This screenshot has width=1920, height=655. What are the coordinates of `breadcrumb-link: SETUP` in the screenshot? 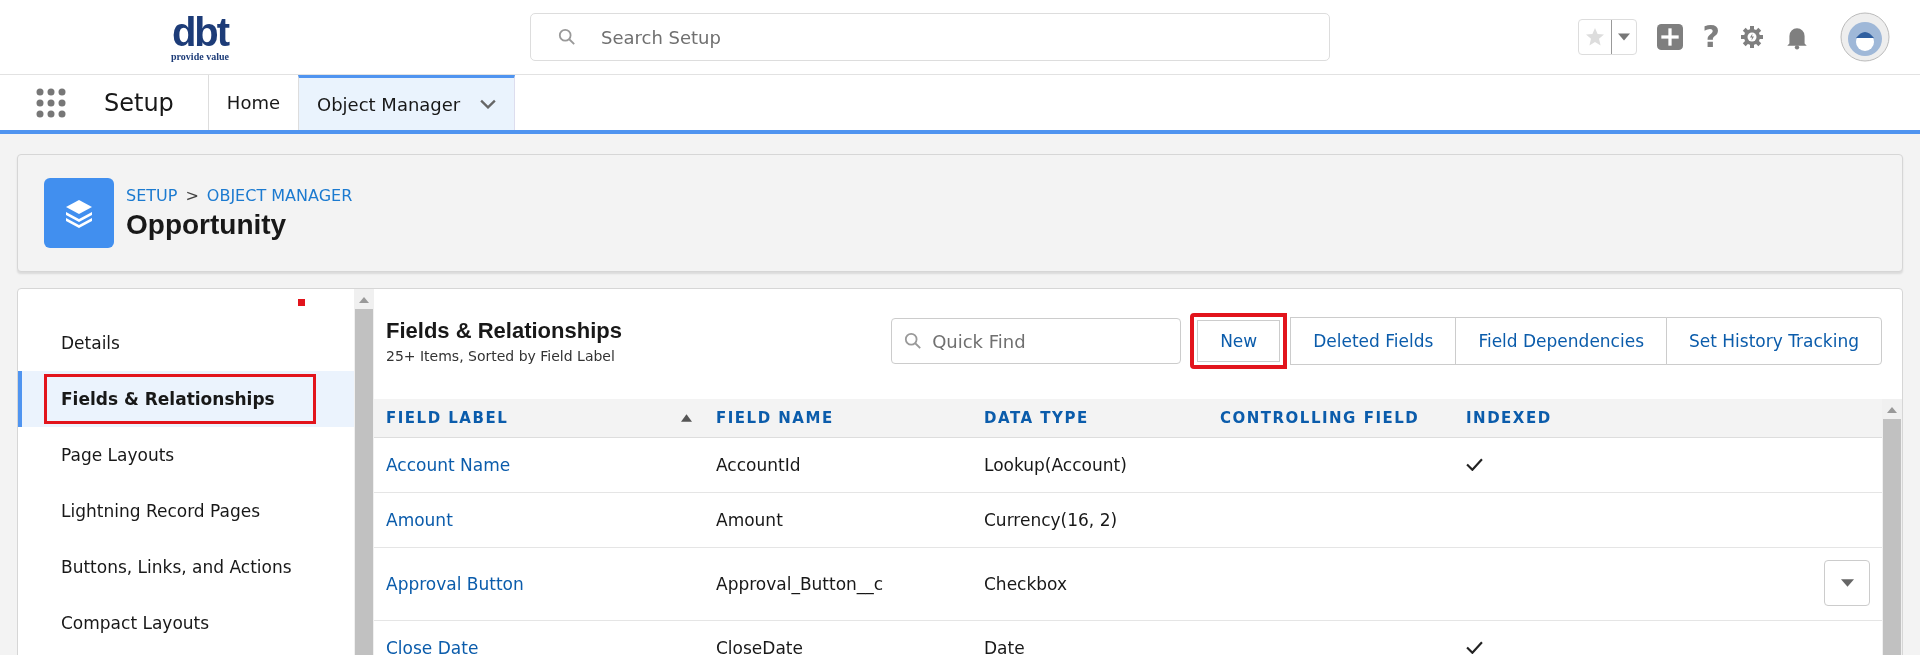 It's located at (152, 195).